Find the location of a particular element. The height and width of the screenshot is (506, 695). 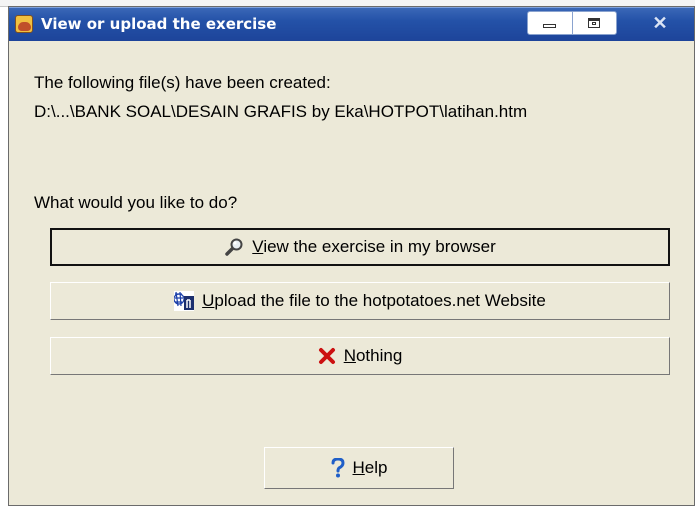

view-in-browser-button: View the exercise in my browser is located at coordinates (360, 247).